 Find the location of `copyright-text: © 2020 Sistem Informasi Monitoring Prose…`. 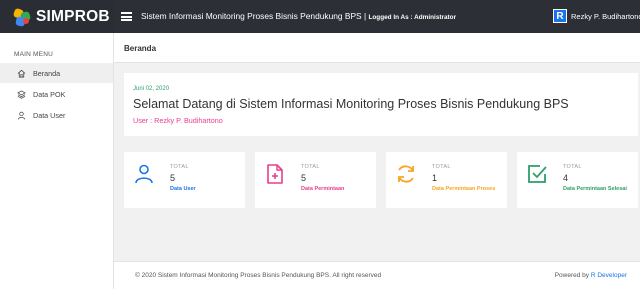

copyright-text: © 2020 Sistem Informasi Monitoring Prose… is located at coordinates (258, 275).